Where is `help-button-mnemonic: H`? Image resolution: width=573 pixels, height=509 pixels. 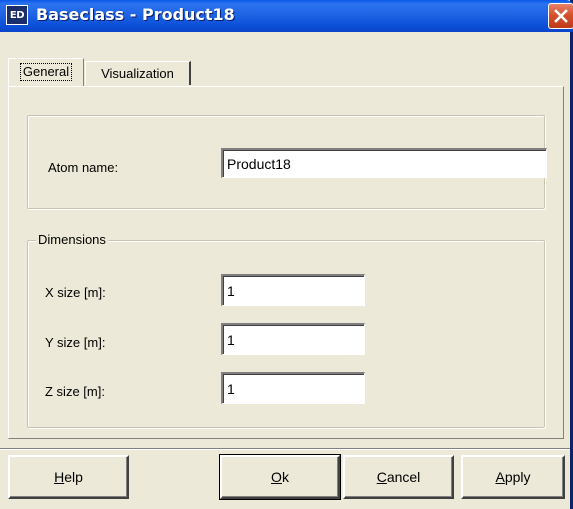
help-button-mnemonic: H is located at coordinates (59, 477).